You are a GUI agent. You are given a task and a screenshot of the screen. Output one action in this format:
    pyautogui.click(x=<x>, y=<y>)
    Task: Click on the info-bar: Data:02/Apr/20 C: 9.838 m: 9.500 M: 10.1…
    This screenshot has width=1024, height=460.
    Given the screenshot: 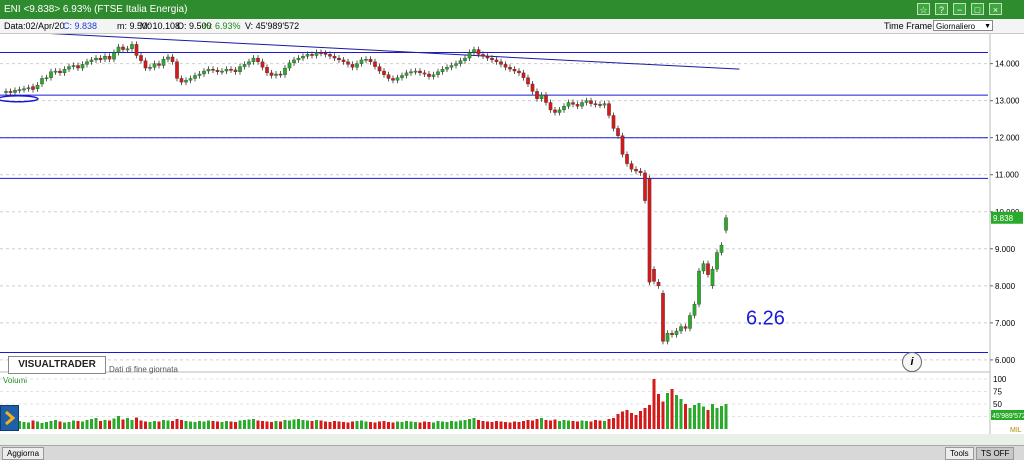 What is the action you would take?
    pyautogui.click(x=512, y=26)
    